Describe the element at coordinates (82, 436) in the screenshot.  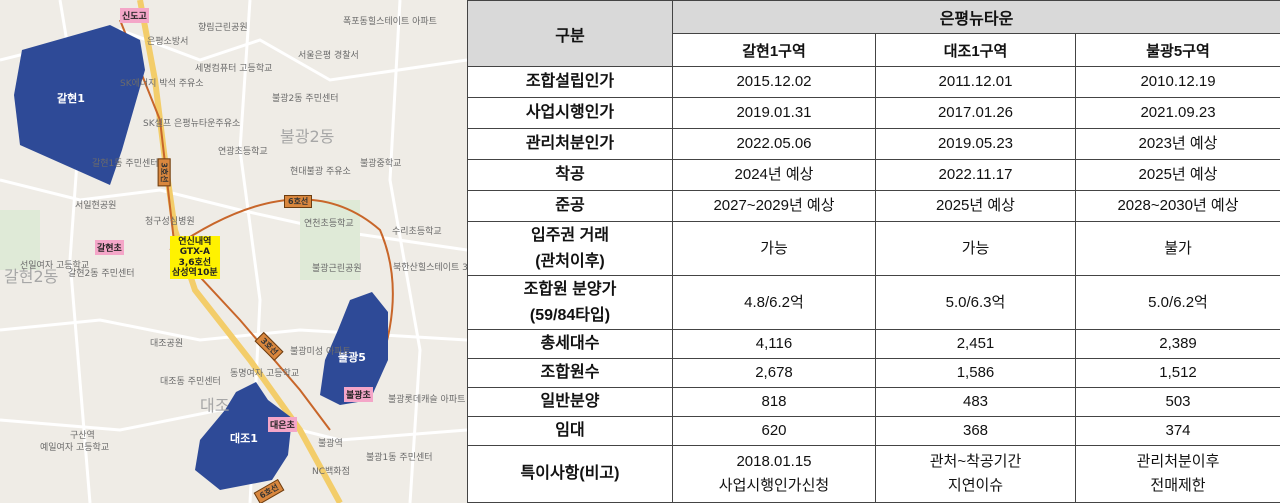
I see `place-label: 구산역` at that location.